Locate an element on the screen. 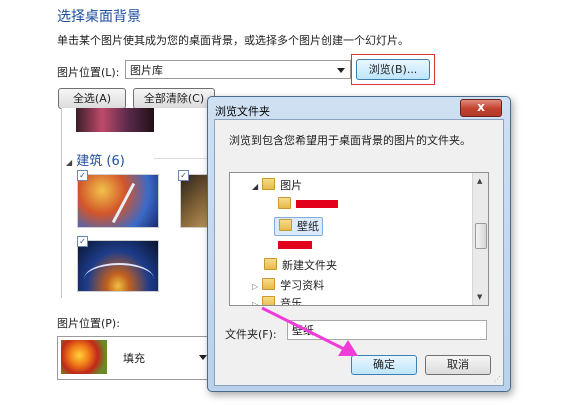 The width and height of the screenshot is (564, 405). tree-item-new-folder: 新建文件夹 is located at coordinates (300, 265).